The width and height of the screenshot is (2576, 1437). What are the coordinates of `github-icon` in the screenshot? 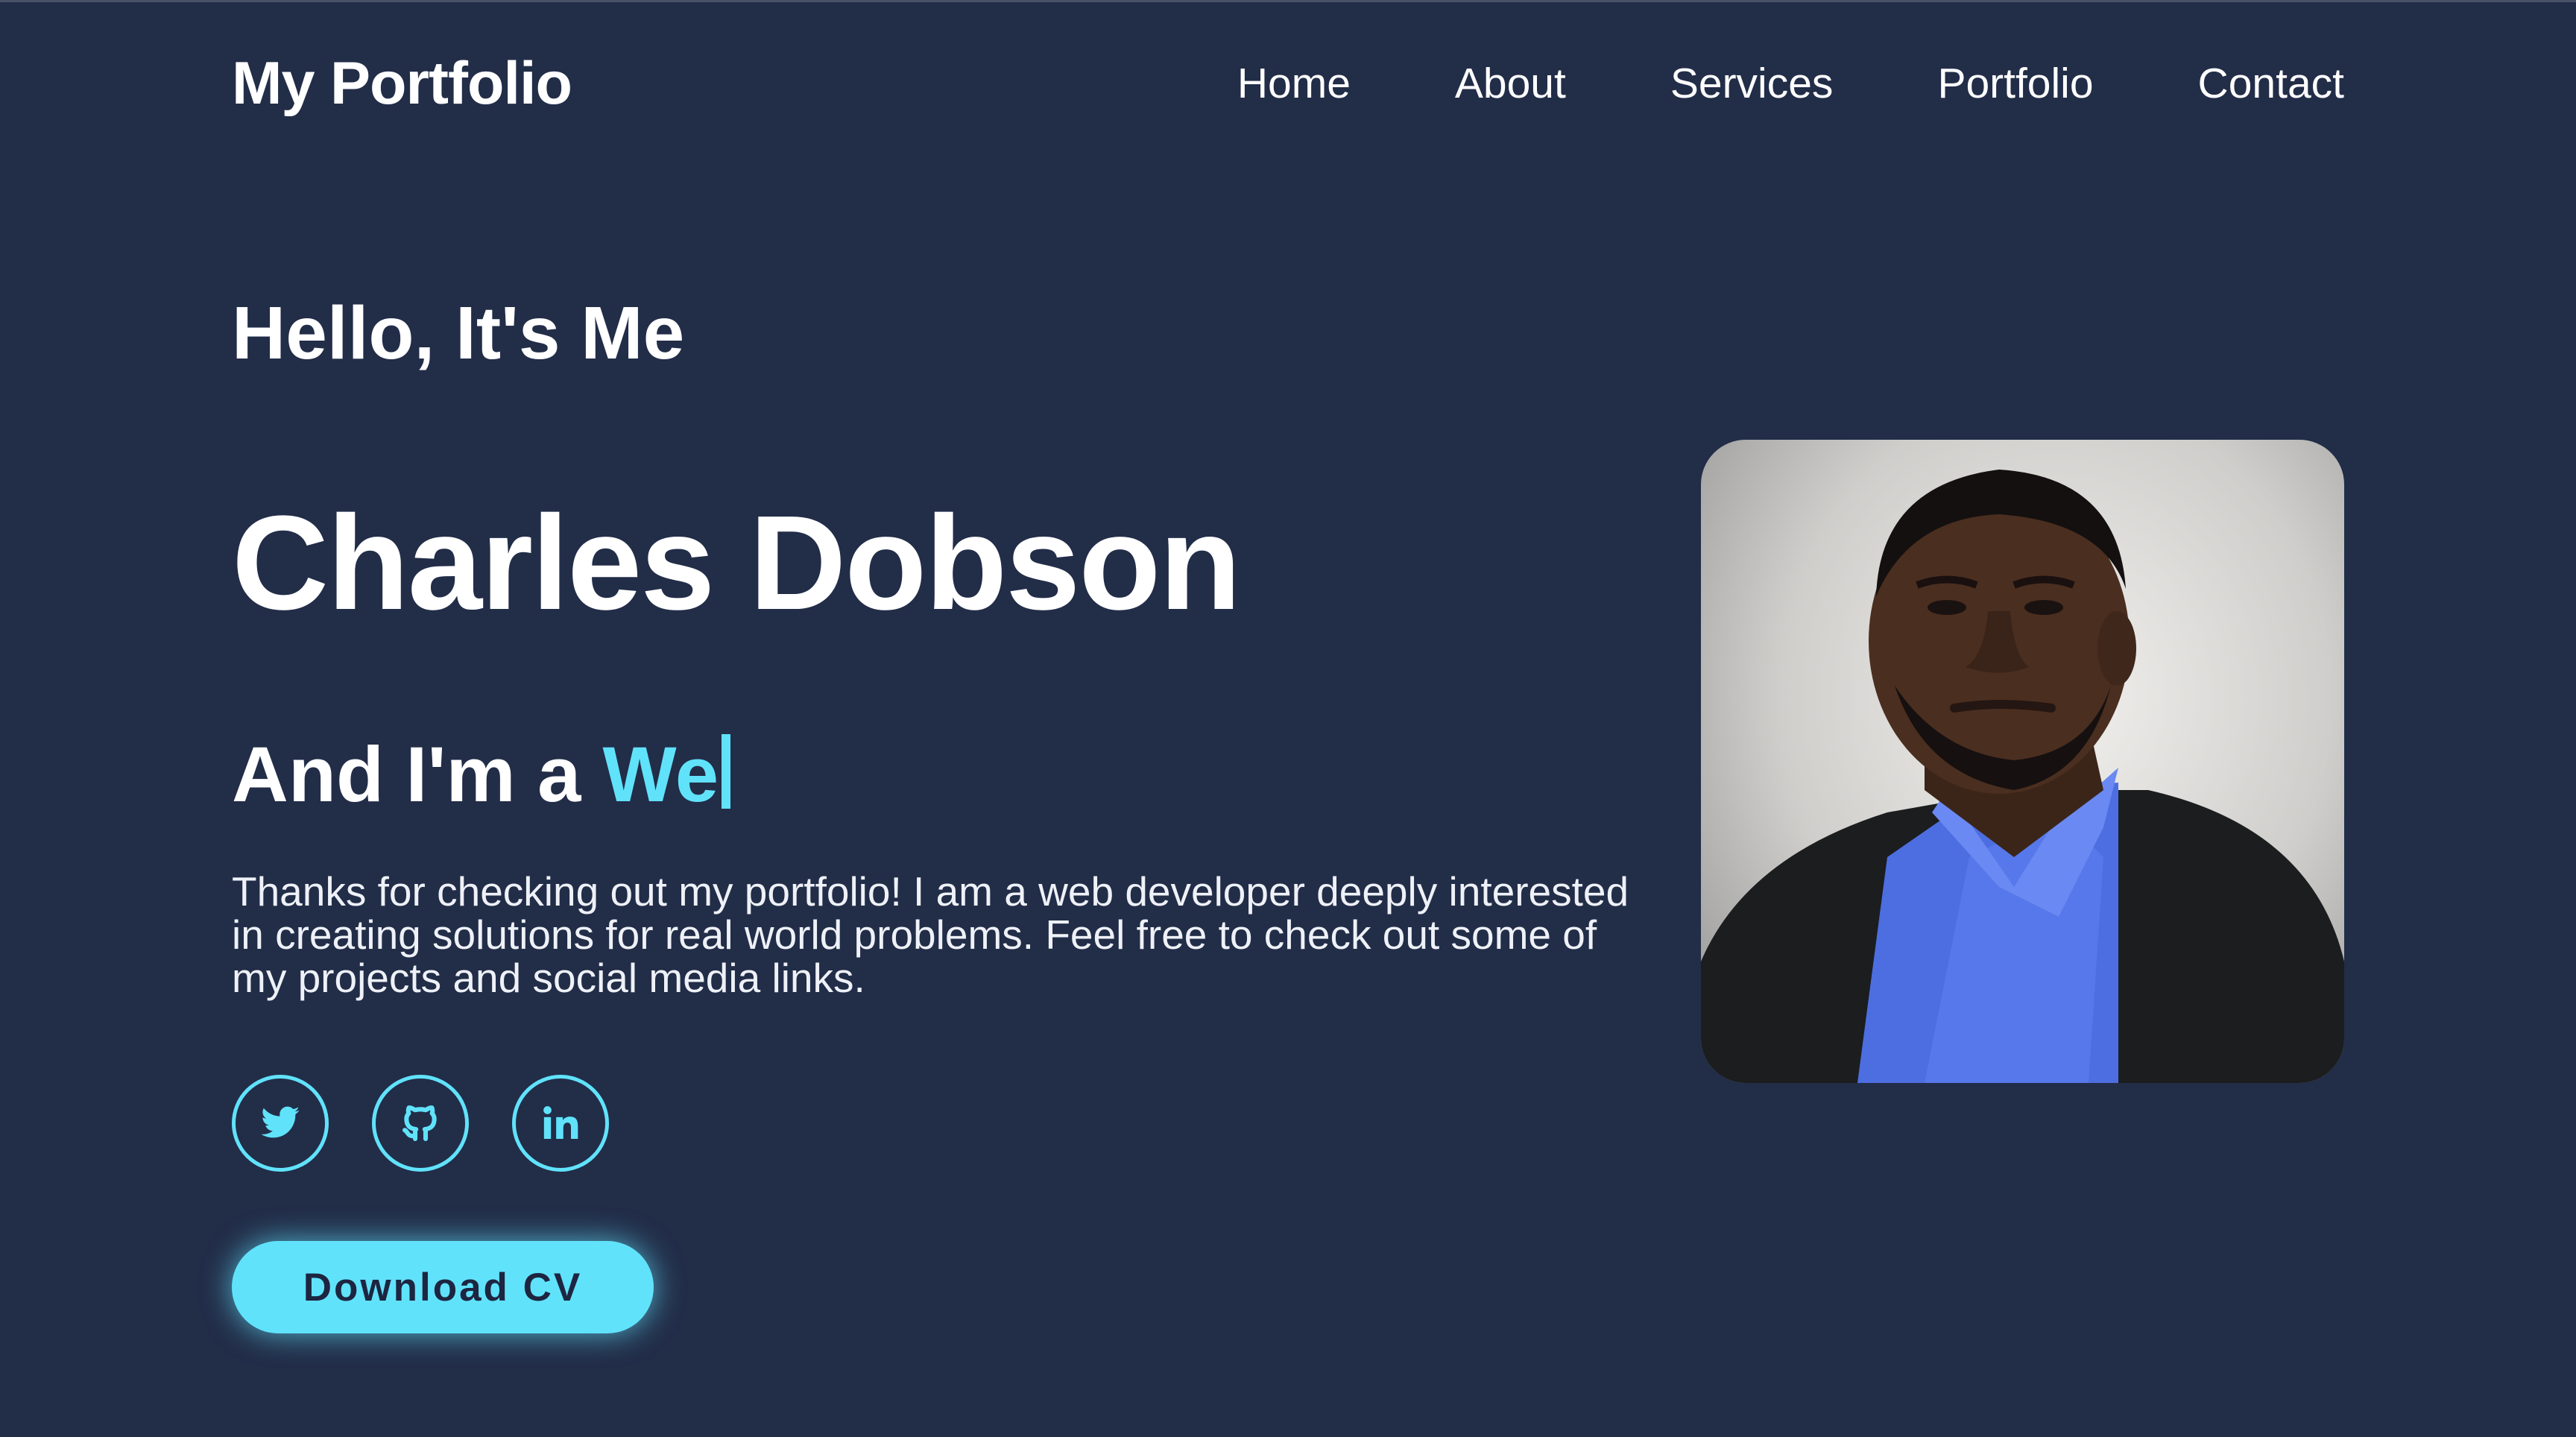 It's located at (419, 1123).